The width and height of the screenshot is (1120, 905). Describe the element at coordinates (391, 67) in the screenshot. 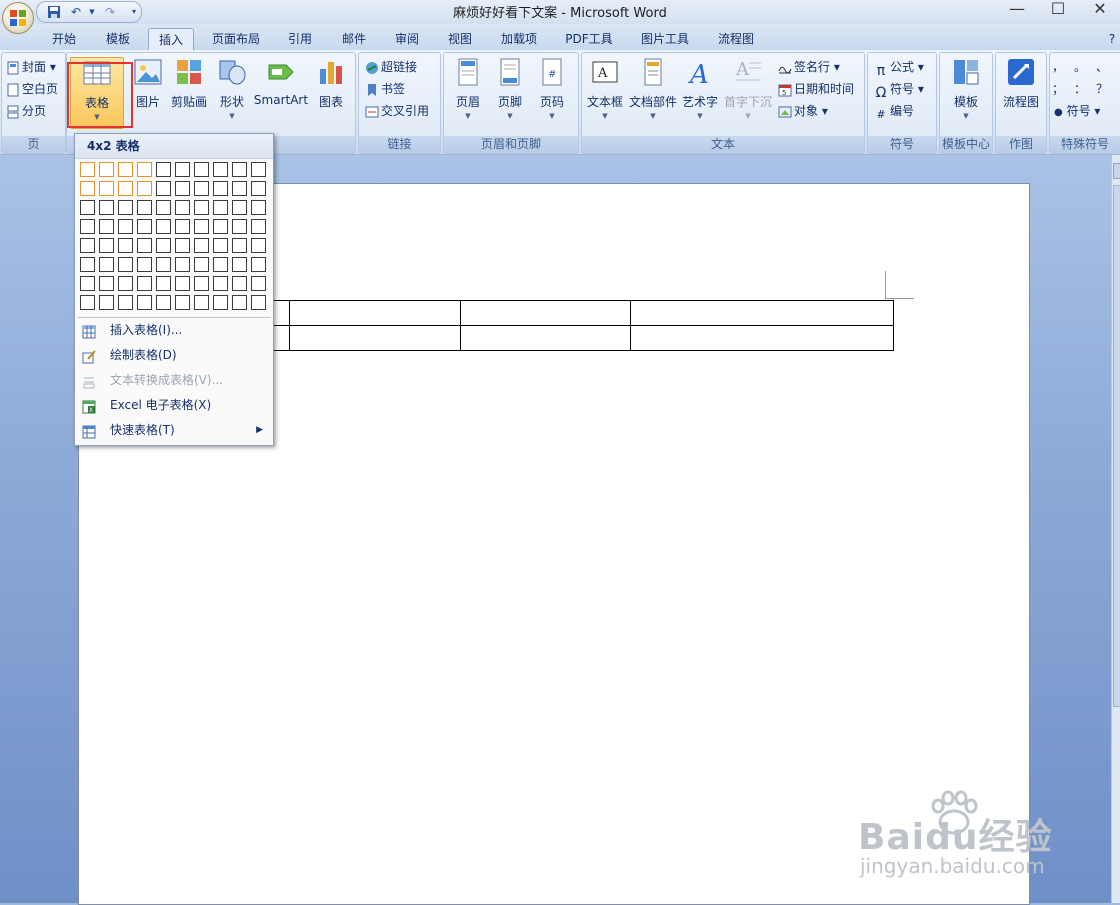

I see `hyperlink-button: 超链接` at that location.